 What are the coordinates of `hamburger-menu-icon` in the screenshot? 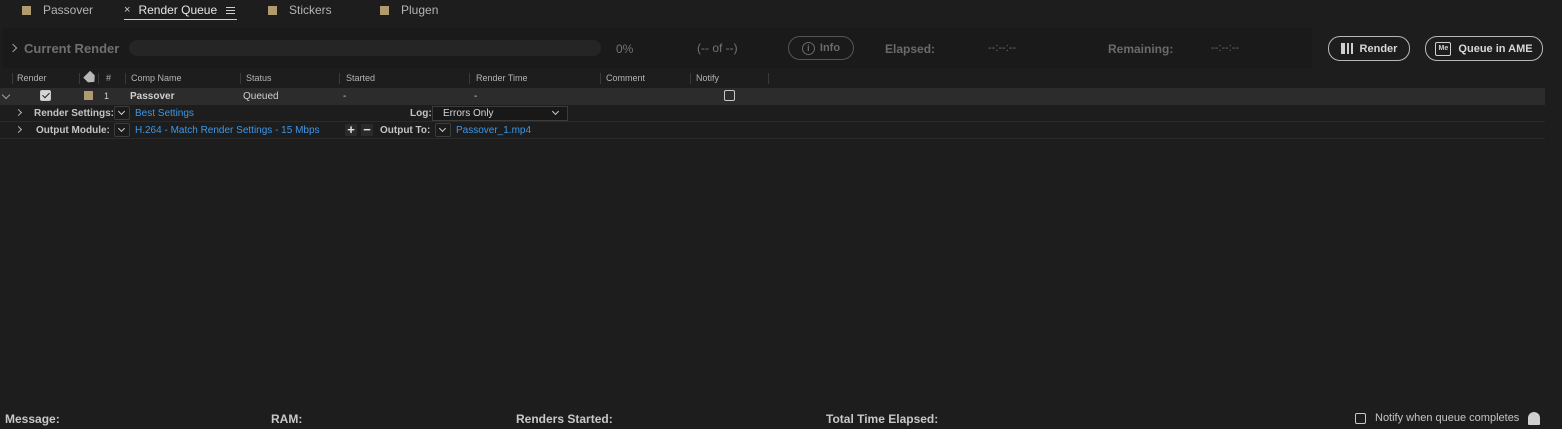 It's located at (231, 10).